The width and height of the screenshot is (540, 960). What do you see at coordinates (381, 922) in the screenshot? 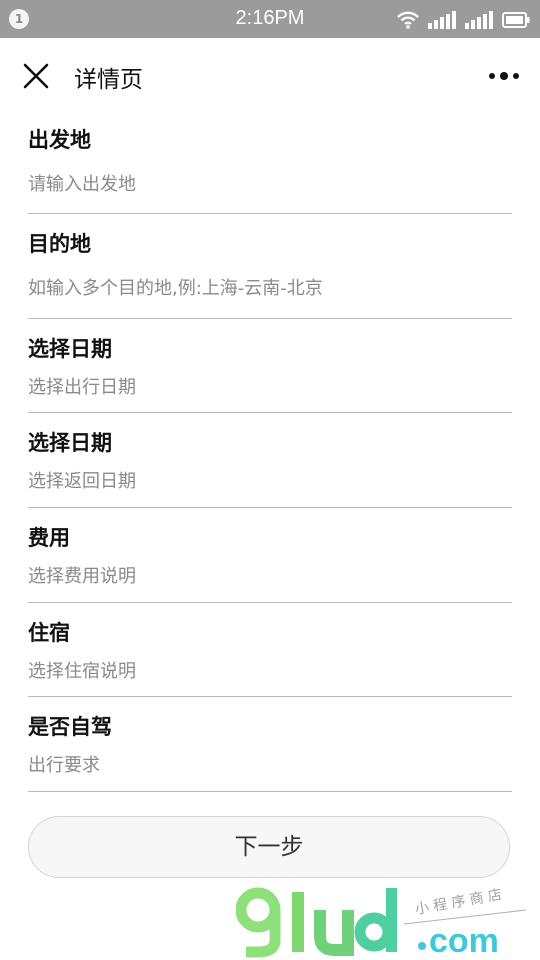
I see `watermark-logo: com 小 程 序 商 店` at bounding box center [381, 922].